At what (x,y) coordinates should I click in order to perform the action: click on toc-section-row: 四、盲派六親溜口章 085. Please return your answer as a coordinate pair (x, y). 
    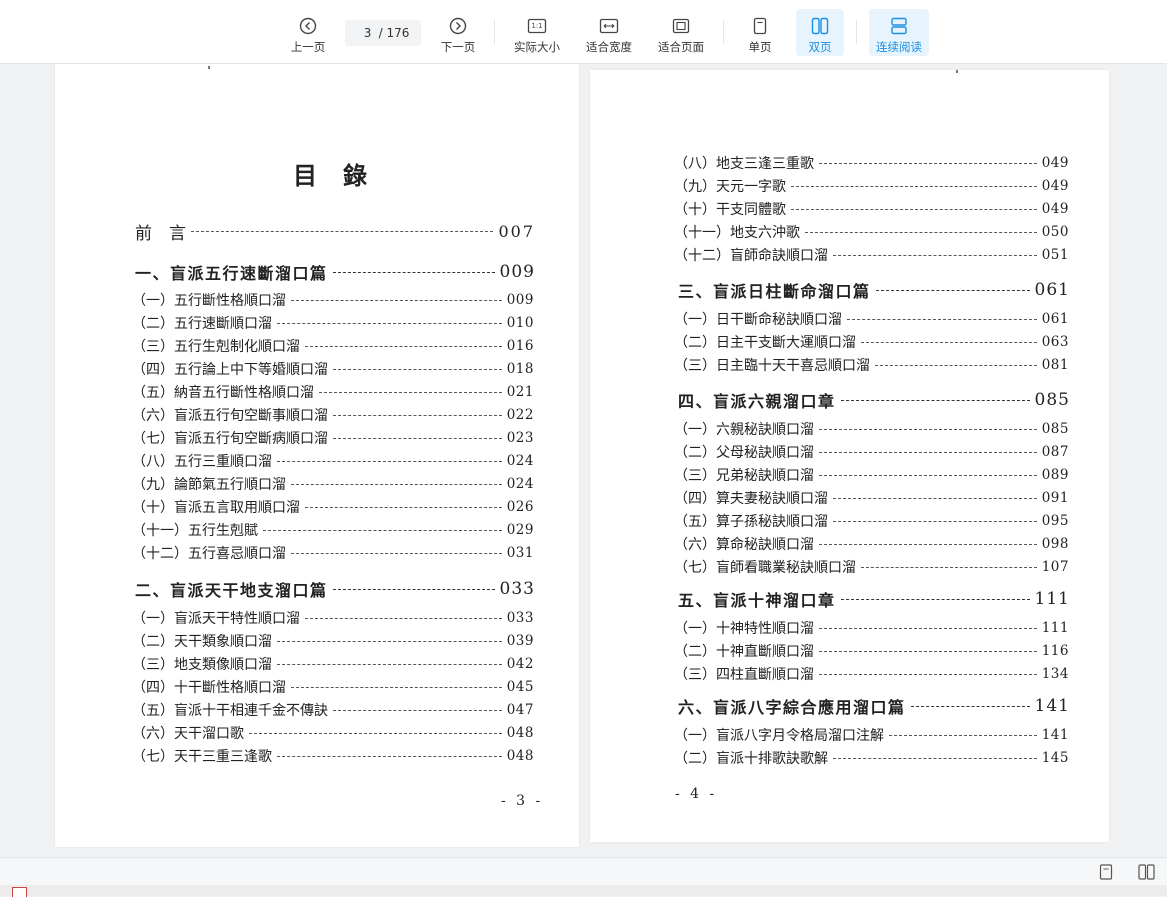
    Looking at the image, I should click on (874, 400).